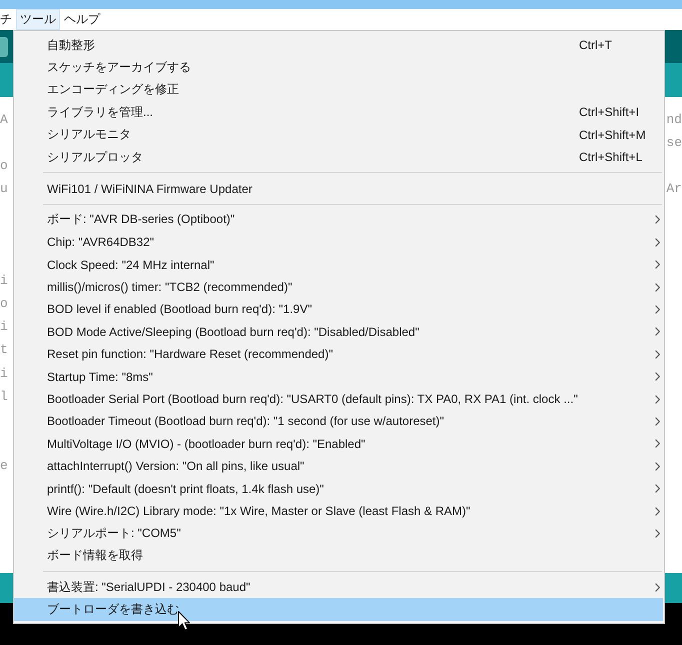 This screenshot has height=645, width=682. What do you see at coordinates (338, 533) in the screenshot?
I see `menu-item: シリアルポート: "COM5"` at bounding box center [338, 533].